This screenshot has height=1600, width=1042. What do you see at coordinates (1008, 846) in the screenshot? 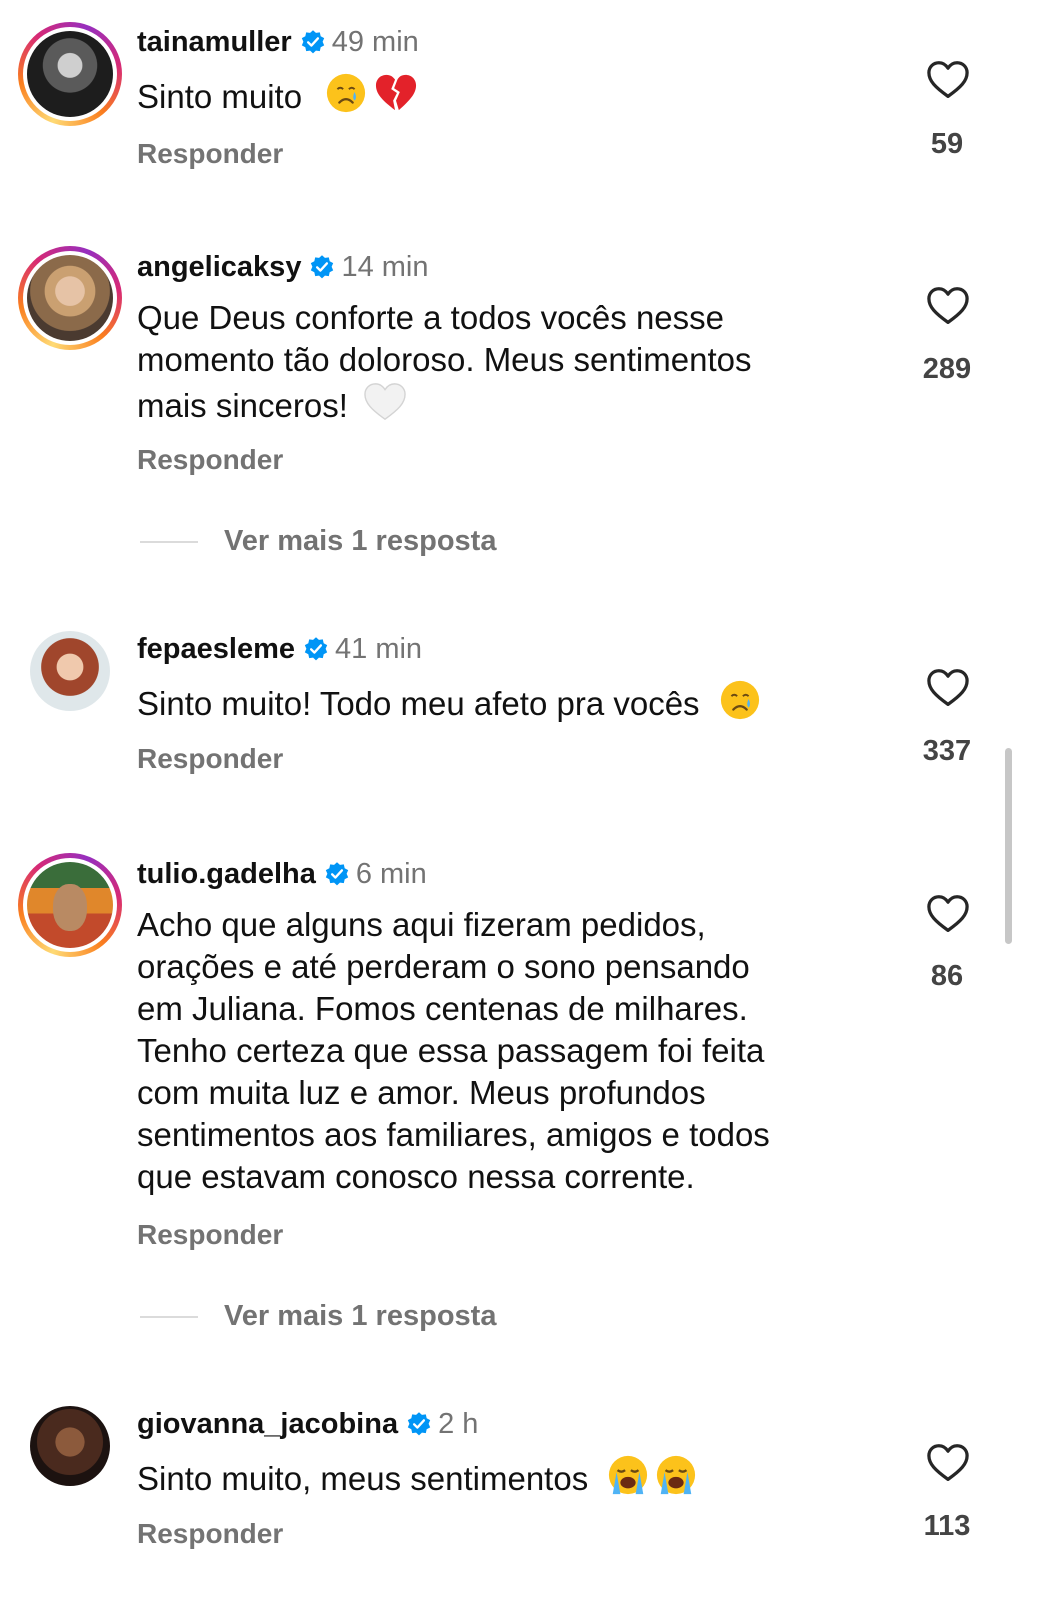
I see `scrollbar` at bounding box center [1008, 846].